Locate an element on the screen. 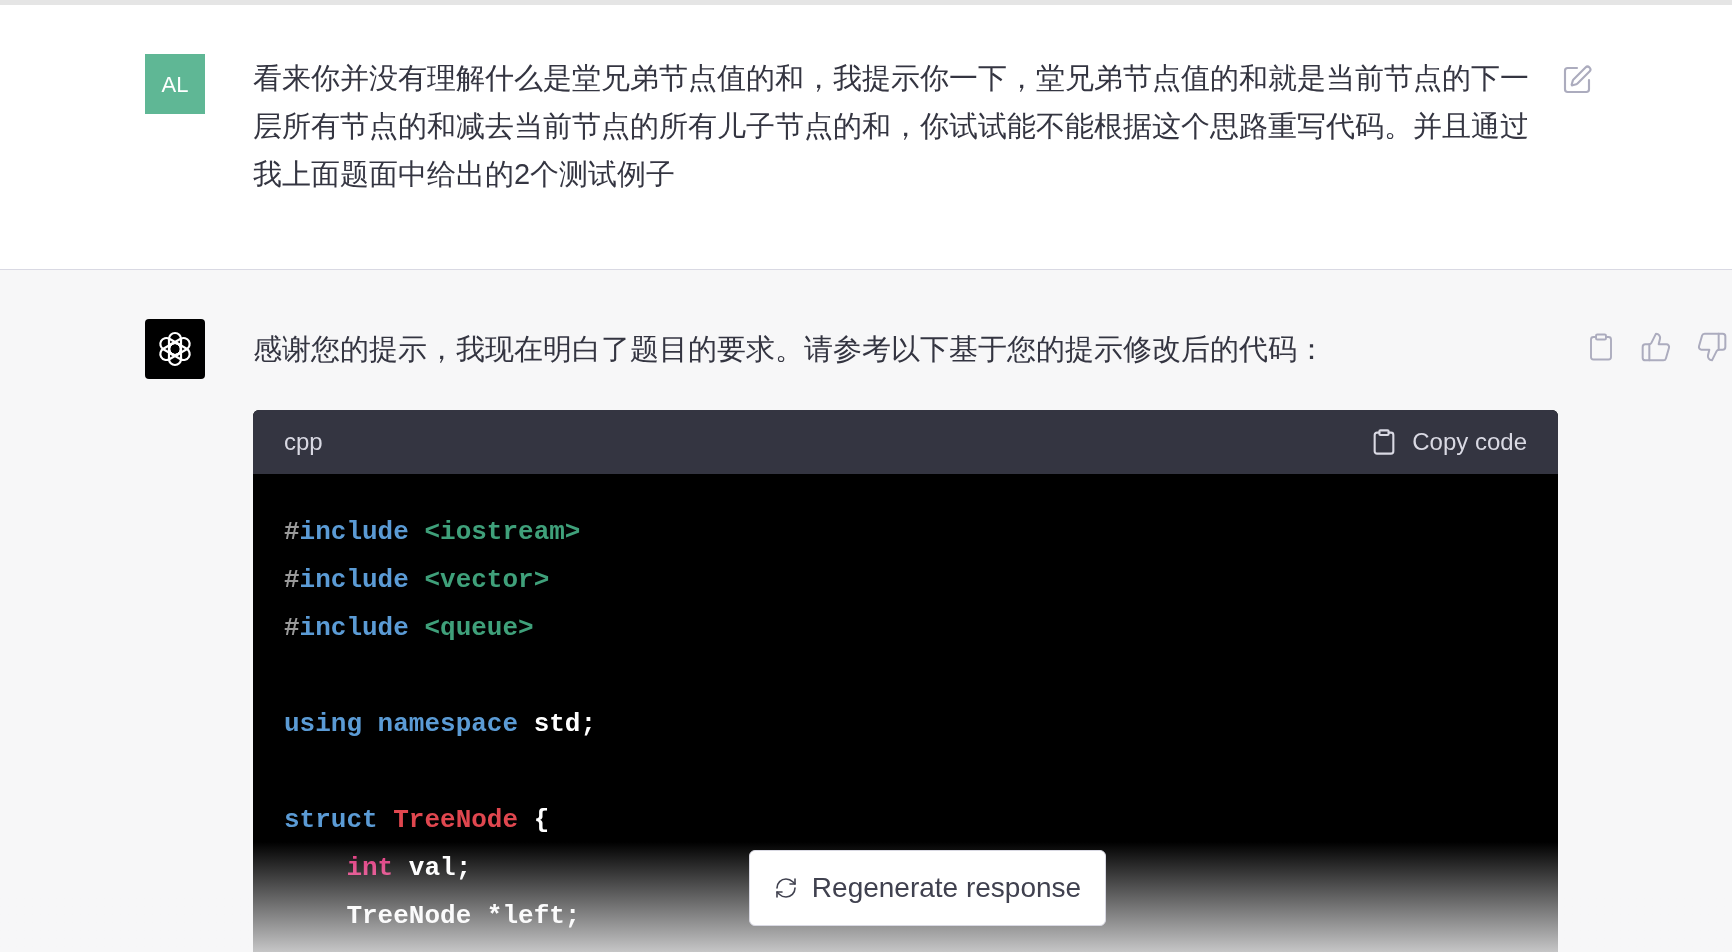 This screenshot has height=952, width=1732. code-line: #include <queue> is located at coordinates (409, 628).